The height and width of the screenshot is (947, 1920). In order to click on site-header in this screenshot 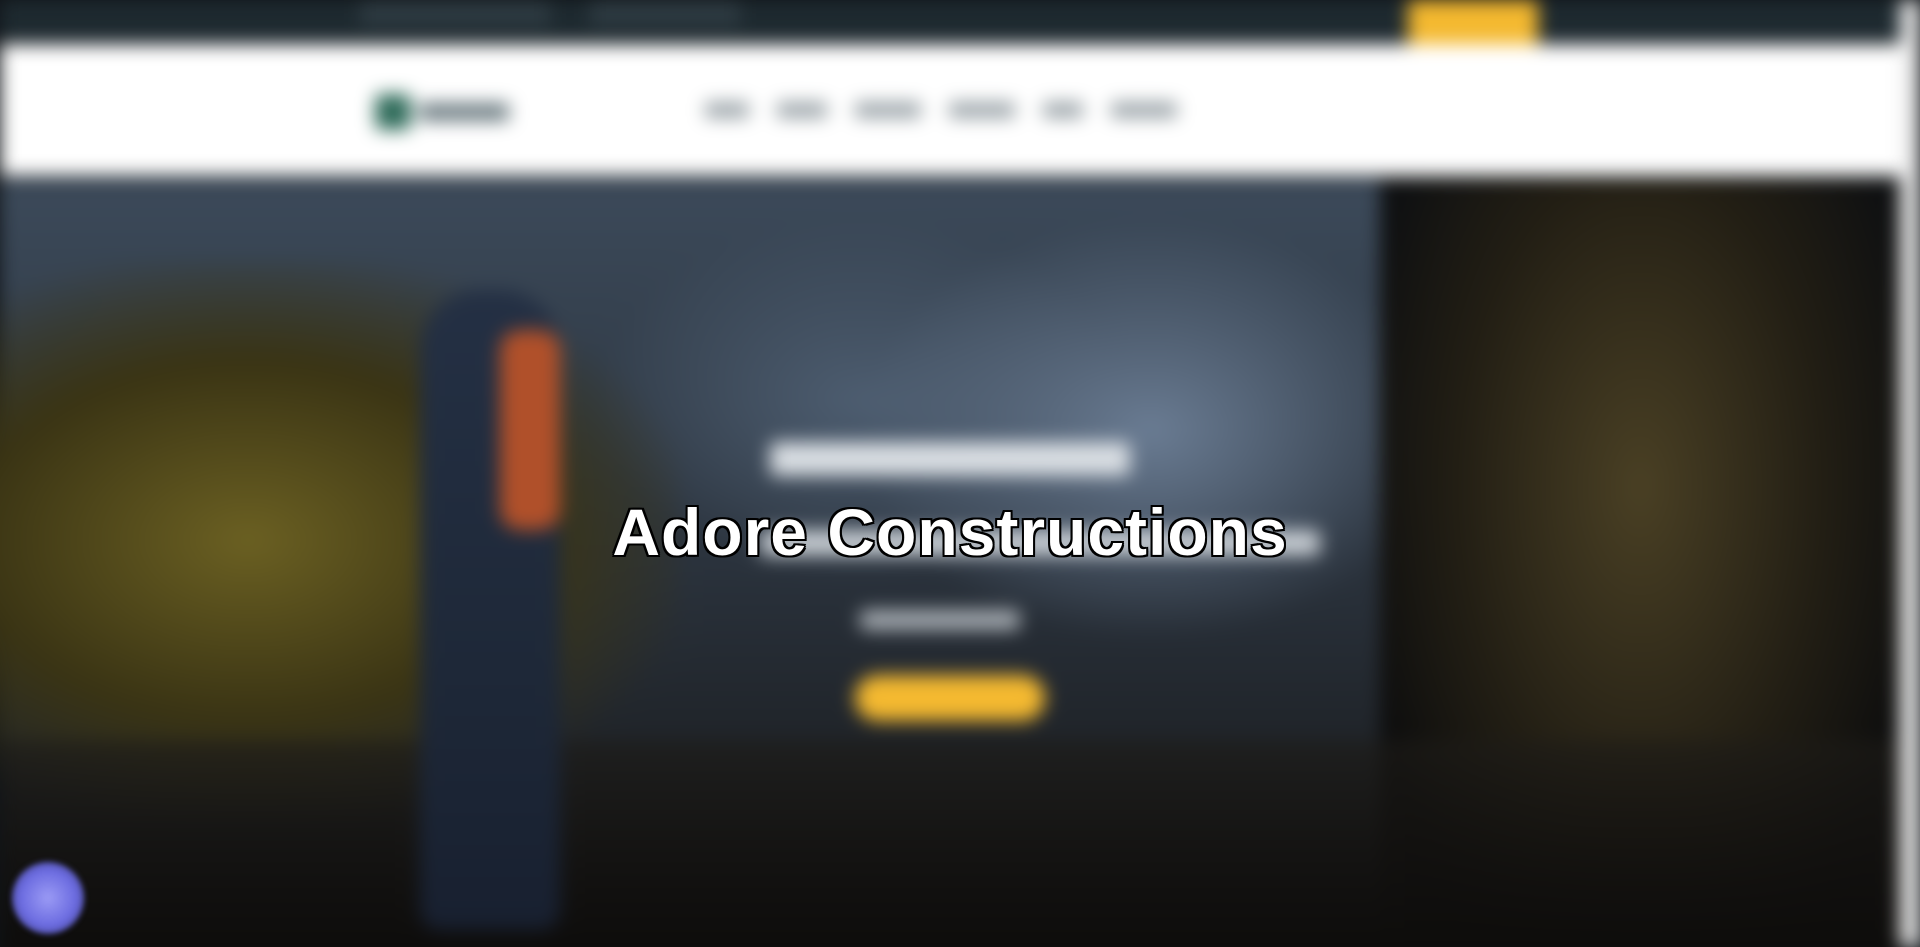, I will do `click(950, 110)`.